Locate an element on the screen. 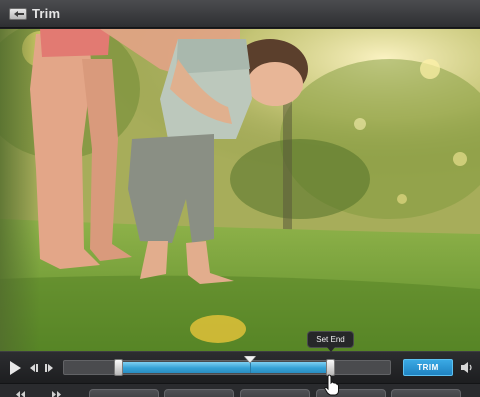 The height and width of the screenshot is (397, 480). back-arrow-icon is located at coordinates (19, 14).